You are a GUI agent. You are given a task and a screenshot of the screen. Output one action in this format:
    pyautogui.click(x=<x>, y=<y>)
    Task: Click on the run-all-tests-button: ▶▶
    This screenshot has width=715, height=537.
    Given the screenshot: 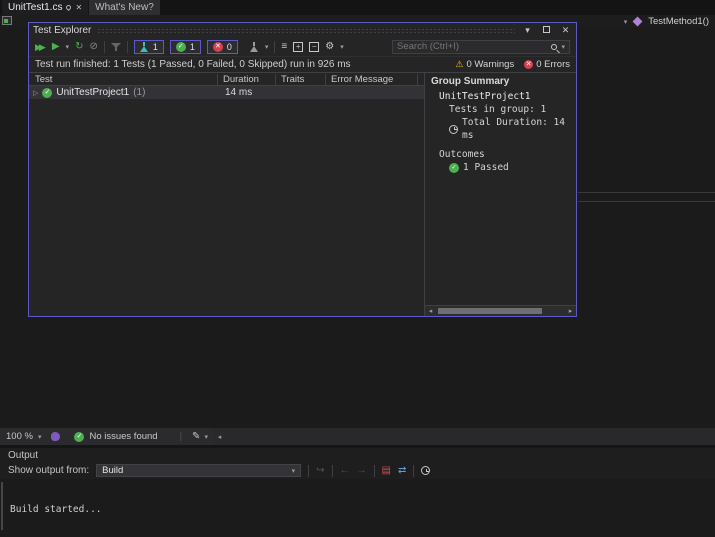 What is the action you would take?
    pyautogui.click(x=40, y=47)
    